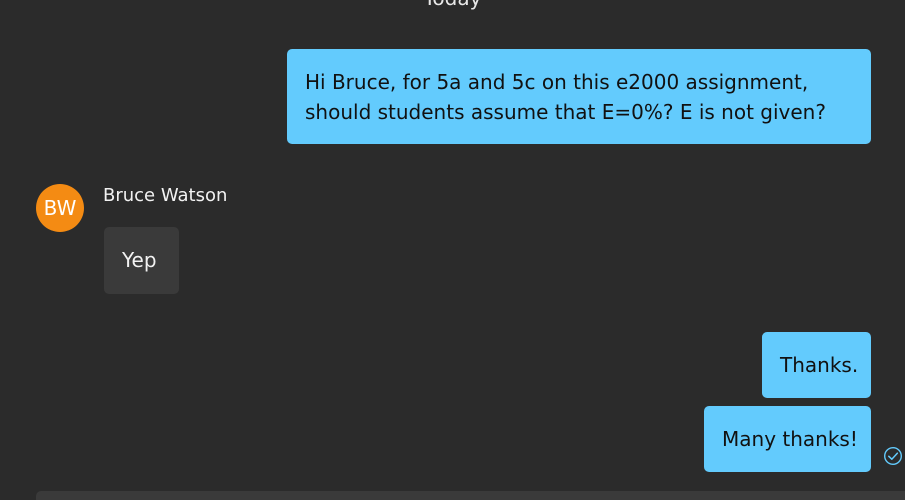  I want to click on date-divider: Today, so click(452, 5).